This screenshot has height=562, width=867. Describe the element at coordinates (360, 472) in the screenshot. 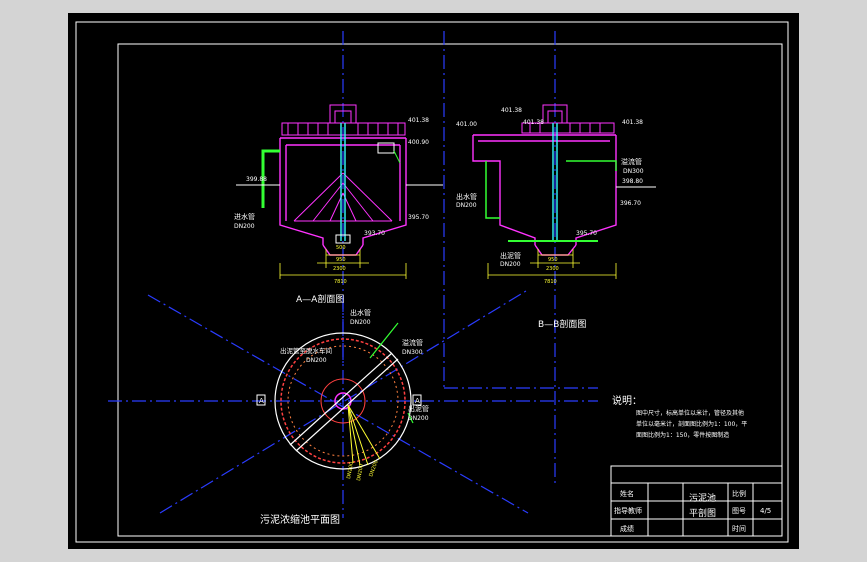

I see `plan-tick-label-2: DN200` at that location.